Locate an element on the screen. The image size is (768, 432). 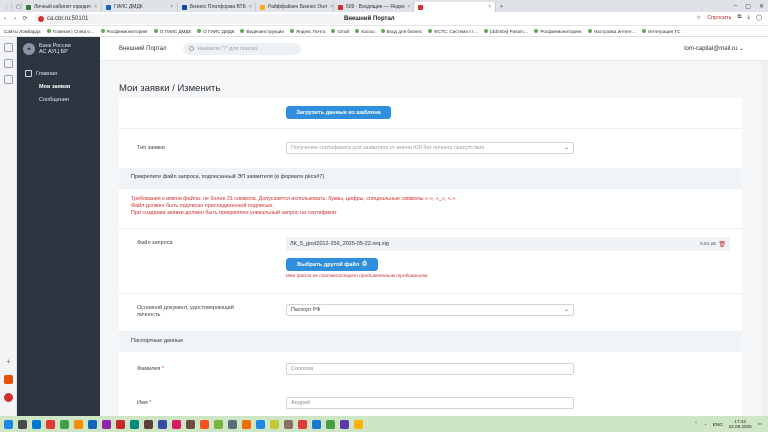
start-icon is located at coordinates (8, 424).